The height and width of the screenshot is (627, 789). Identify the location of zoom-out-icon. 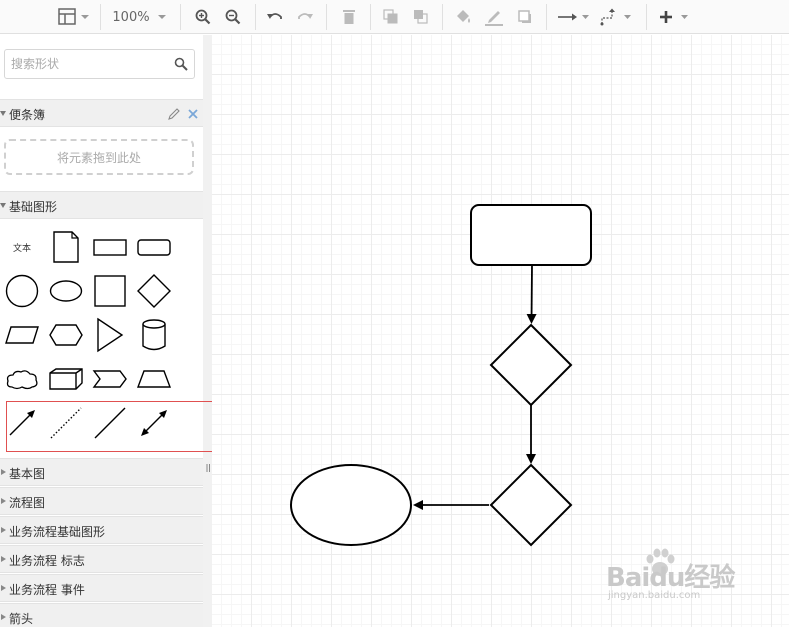
(233, 17).